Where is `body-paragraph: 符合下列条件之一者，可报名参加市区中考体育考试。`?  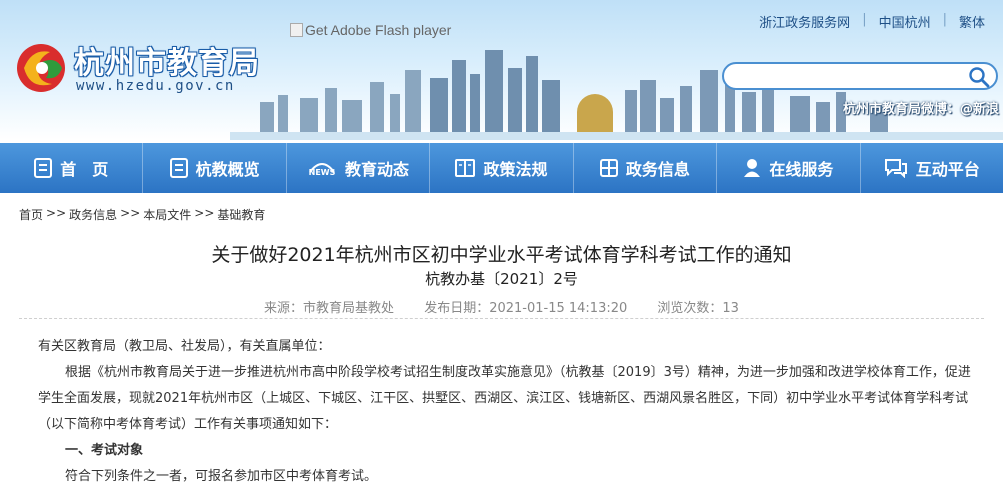
body-paragraph: 符合下列条件之一者，可报名参加市区中考体育考试。 is located at coordinates (221, 476).